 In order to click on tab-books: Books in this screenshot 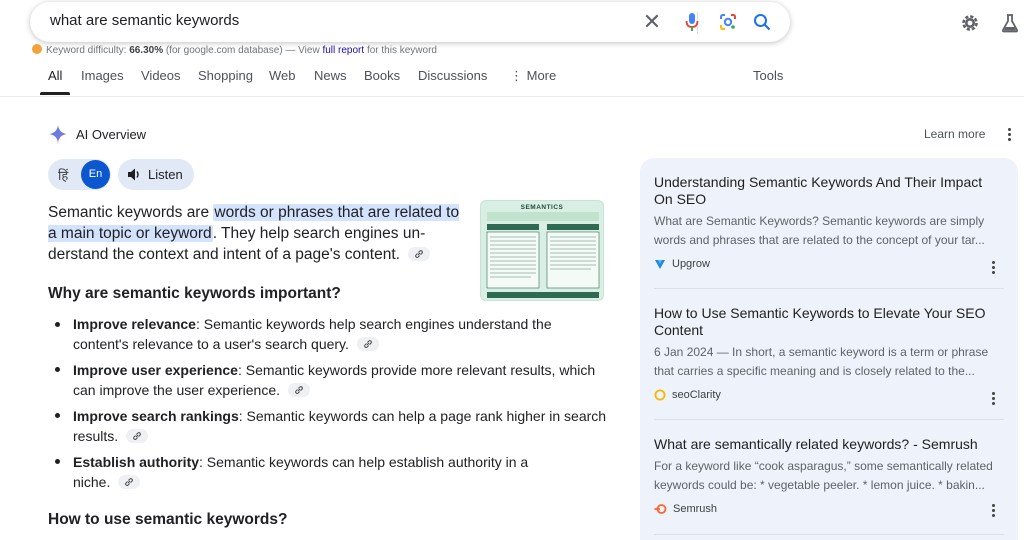, I will do `click(382, 75)`.